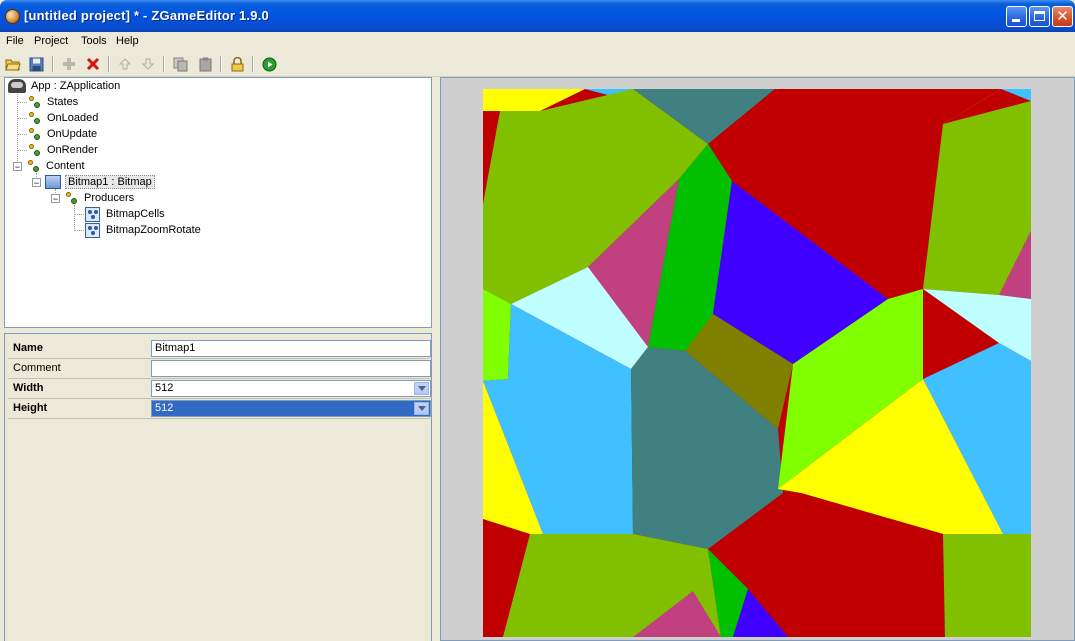 The width and height of the screenshot is (1075, 641). What do you see at coordinates (1039, 16) in the screenshot?
I see `maximize-button` at bounding box center [1039, 16].